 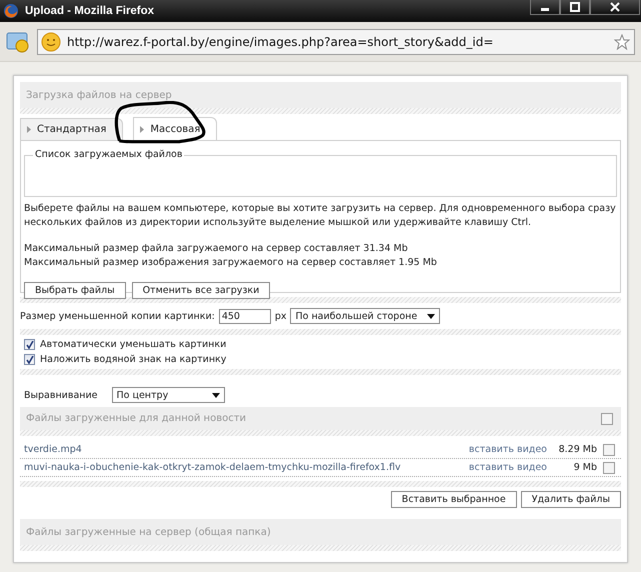 I want to click on tab: Массовая, so click(x=175, y=128).